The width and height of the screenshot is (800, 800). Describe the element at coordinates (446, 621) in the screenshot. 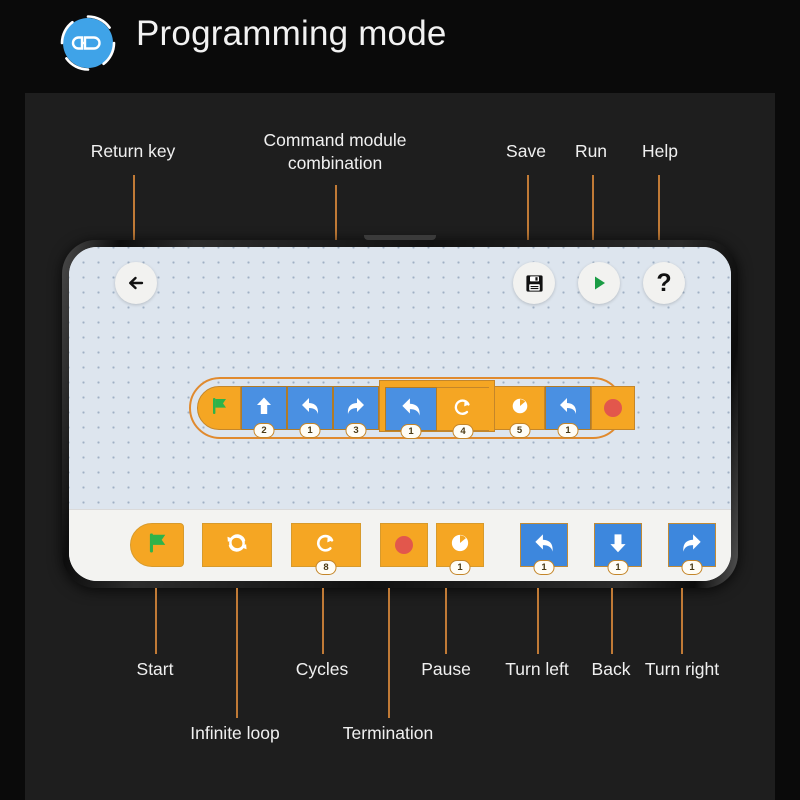

I see `leader-pause` at that location.